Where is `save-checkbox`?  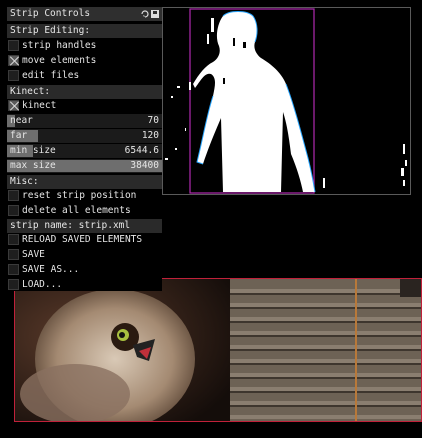
save-checkbox is located at coordinates (13, 254).